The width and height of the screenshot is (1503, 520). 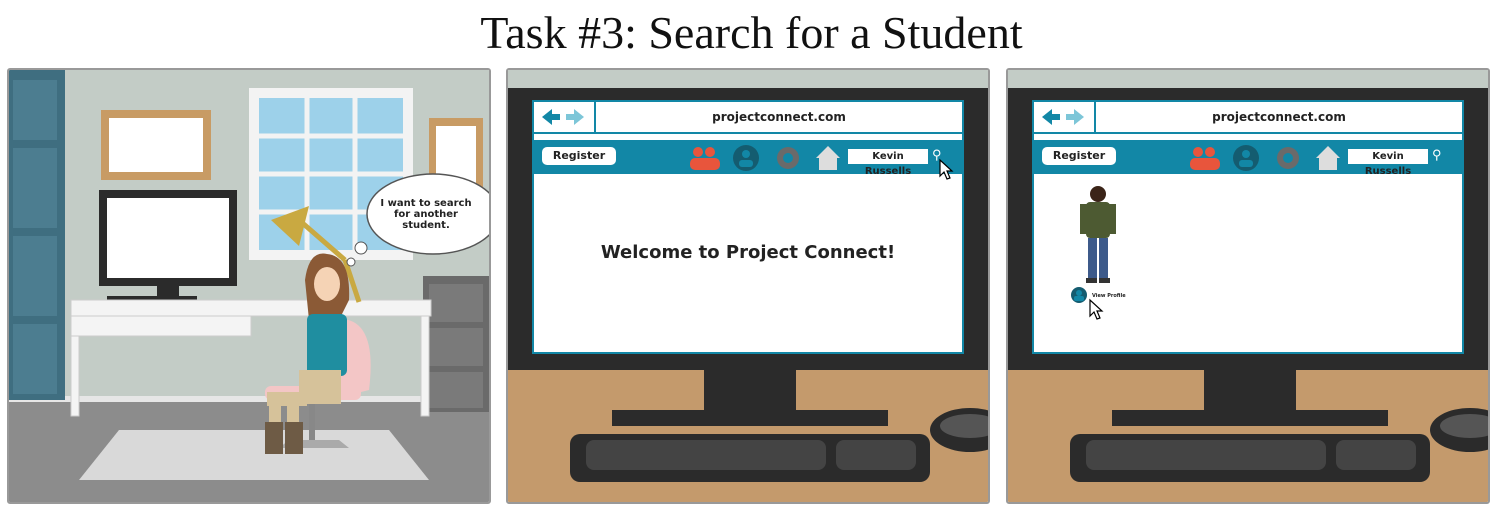 I want to click on welcome-heading: Welcome to Project Connect!, so click(x=748, y=252).